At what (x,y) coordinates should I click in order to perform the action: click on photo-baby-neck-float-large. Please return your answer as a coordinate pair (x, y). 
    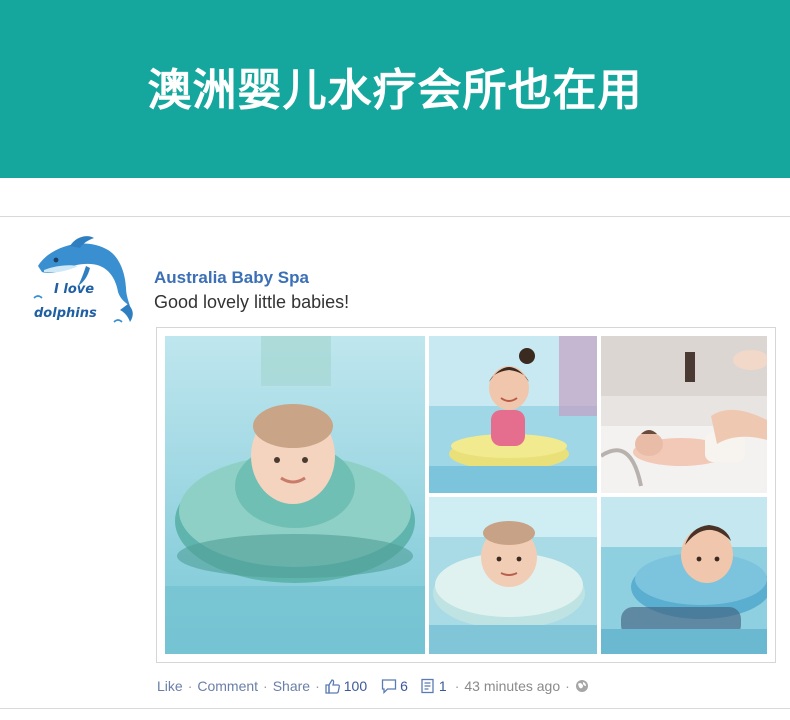
    Looking at the image, I should click on (295, 495).